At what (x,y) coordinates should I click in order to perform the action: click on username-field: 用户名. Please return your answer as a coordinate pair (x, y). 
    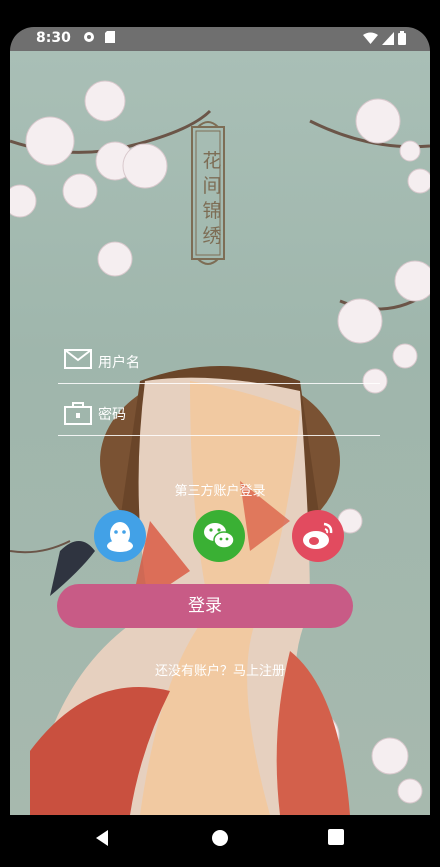
    Looking at the image, I should click on (219, 360).